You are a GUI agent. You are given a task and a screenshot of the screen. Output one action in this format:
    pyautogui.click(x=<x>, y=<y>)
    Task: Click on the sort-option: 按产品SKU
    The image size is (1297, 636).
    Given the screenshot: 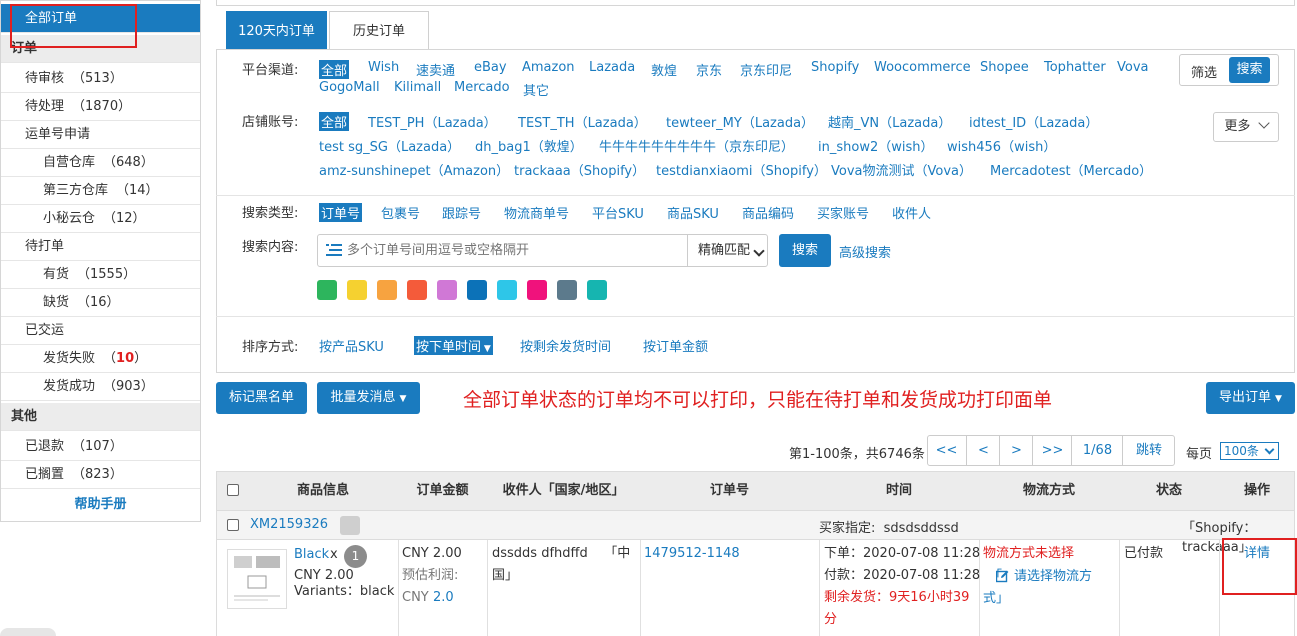 What is the action you would take?
    pyautogui.click(x=351, y=345)
    